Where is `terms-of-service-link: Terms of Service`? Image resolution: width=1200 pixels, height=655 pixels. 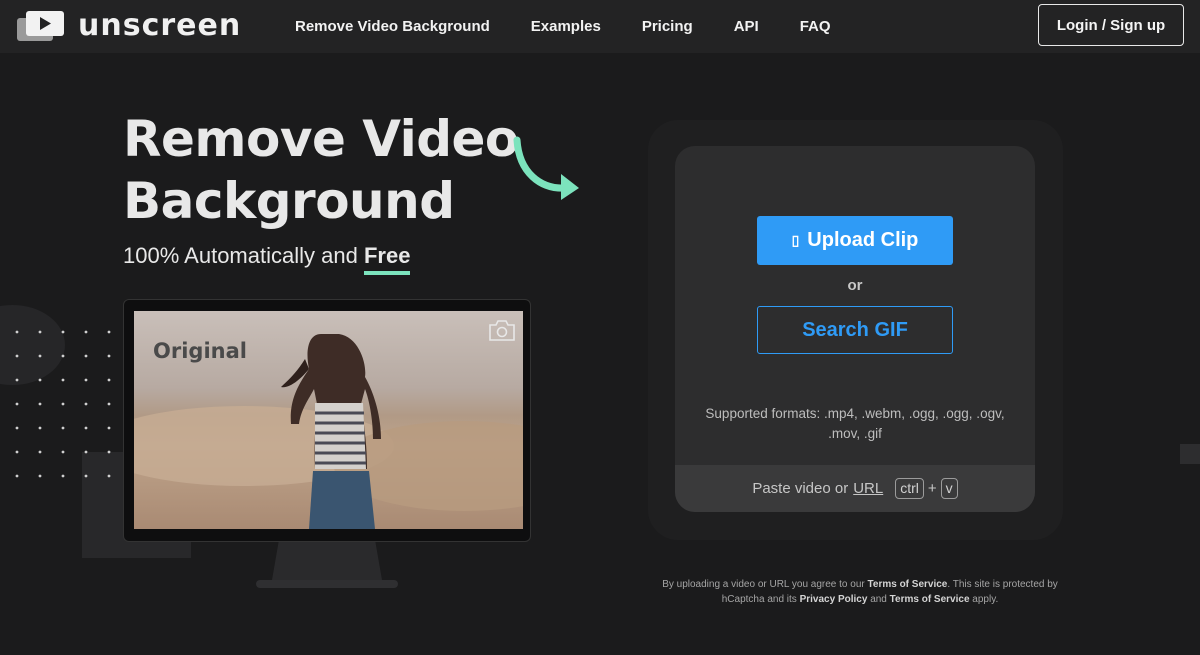 terms-of-service-link: Terms of Service is located at coordinates (908, 584).